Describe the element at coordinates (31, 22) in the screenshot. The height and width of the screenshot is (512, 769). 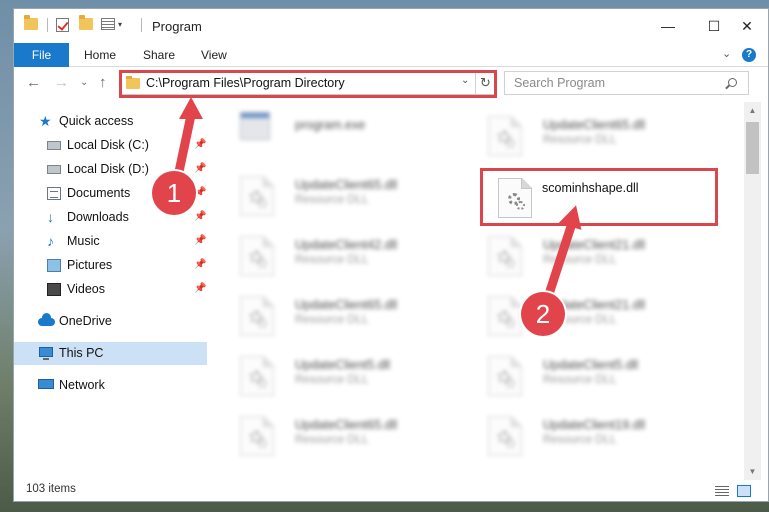
I see `folder-icon` at that location.